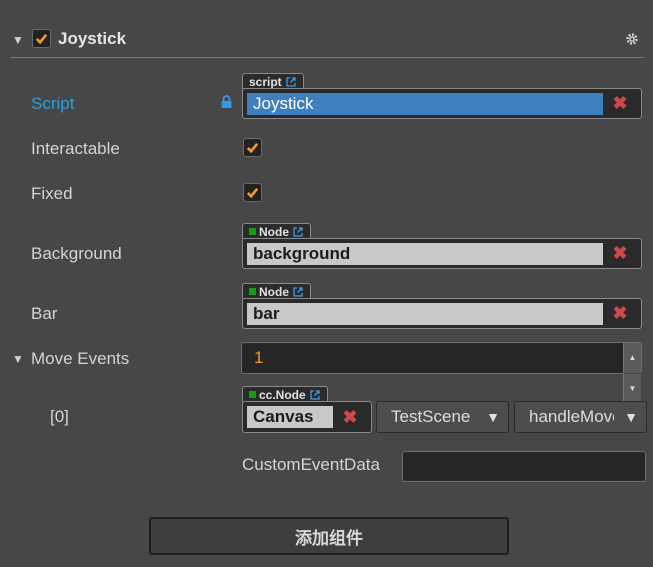 The height and width of the screenshot is (567, 653). What do you see at coordinates (18, 40) in the screenshot?
I see `collapse-arrow-icon: ▼` at bounding box center [18, 40].